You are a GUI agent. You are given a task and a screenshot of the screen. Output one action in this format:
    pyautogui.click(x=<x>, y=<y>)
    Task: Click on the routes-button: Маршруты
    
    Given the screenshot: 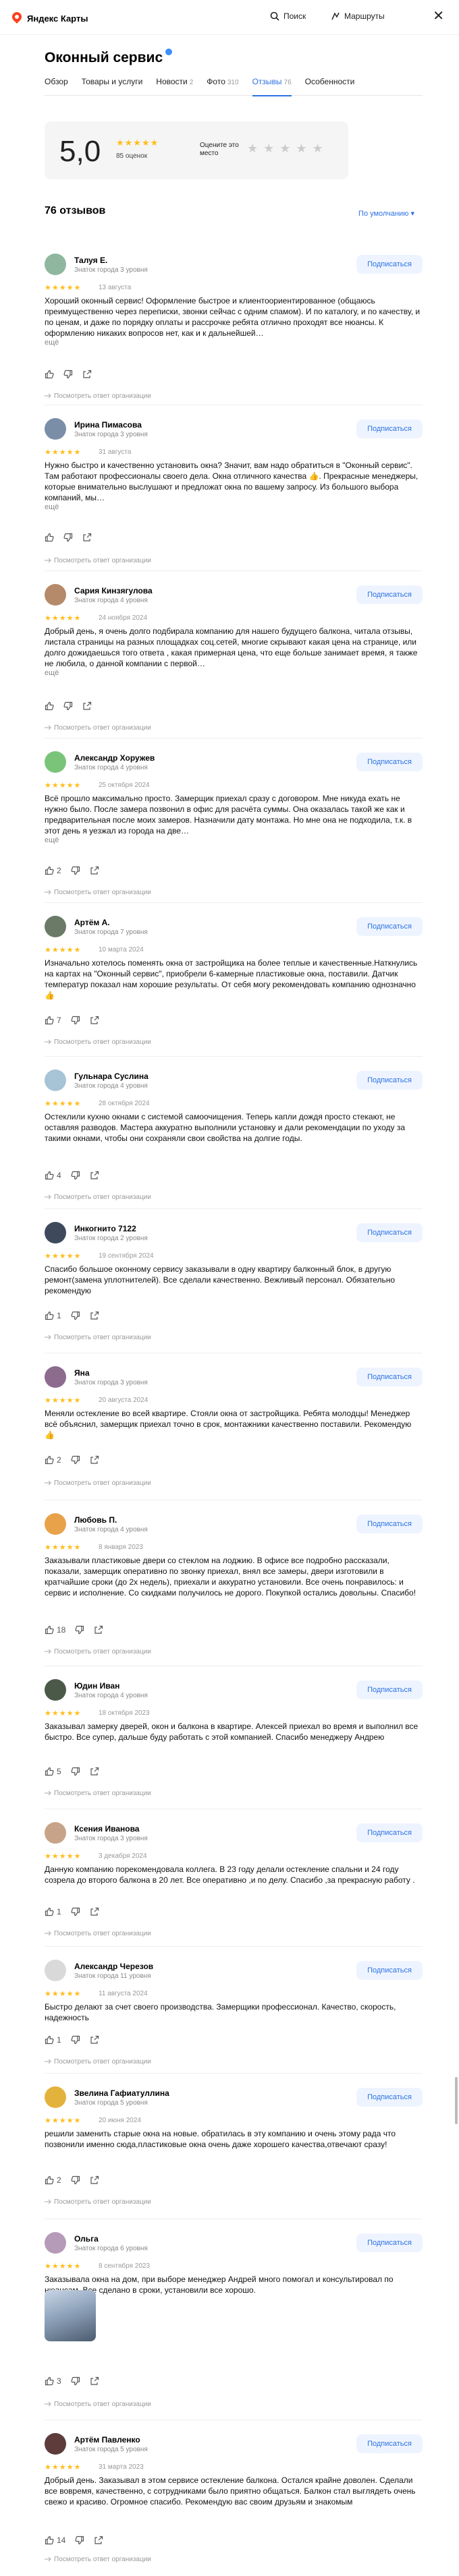 What is the action you would take?
    pyautogui.click(x=358, y=16)
    